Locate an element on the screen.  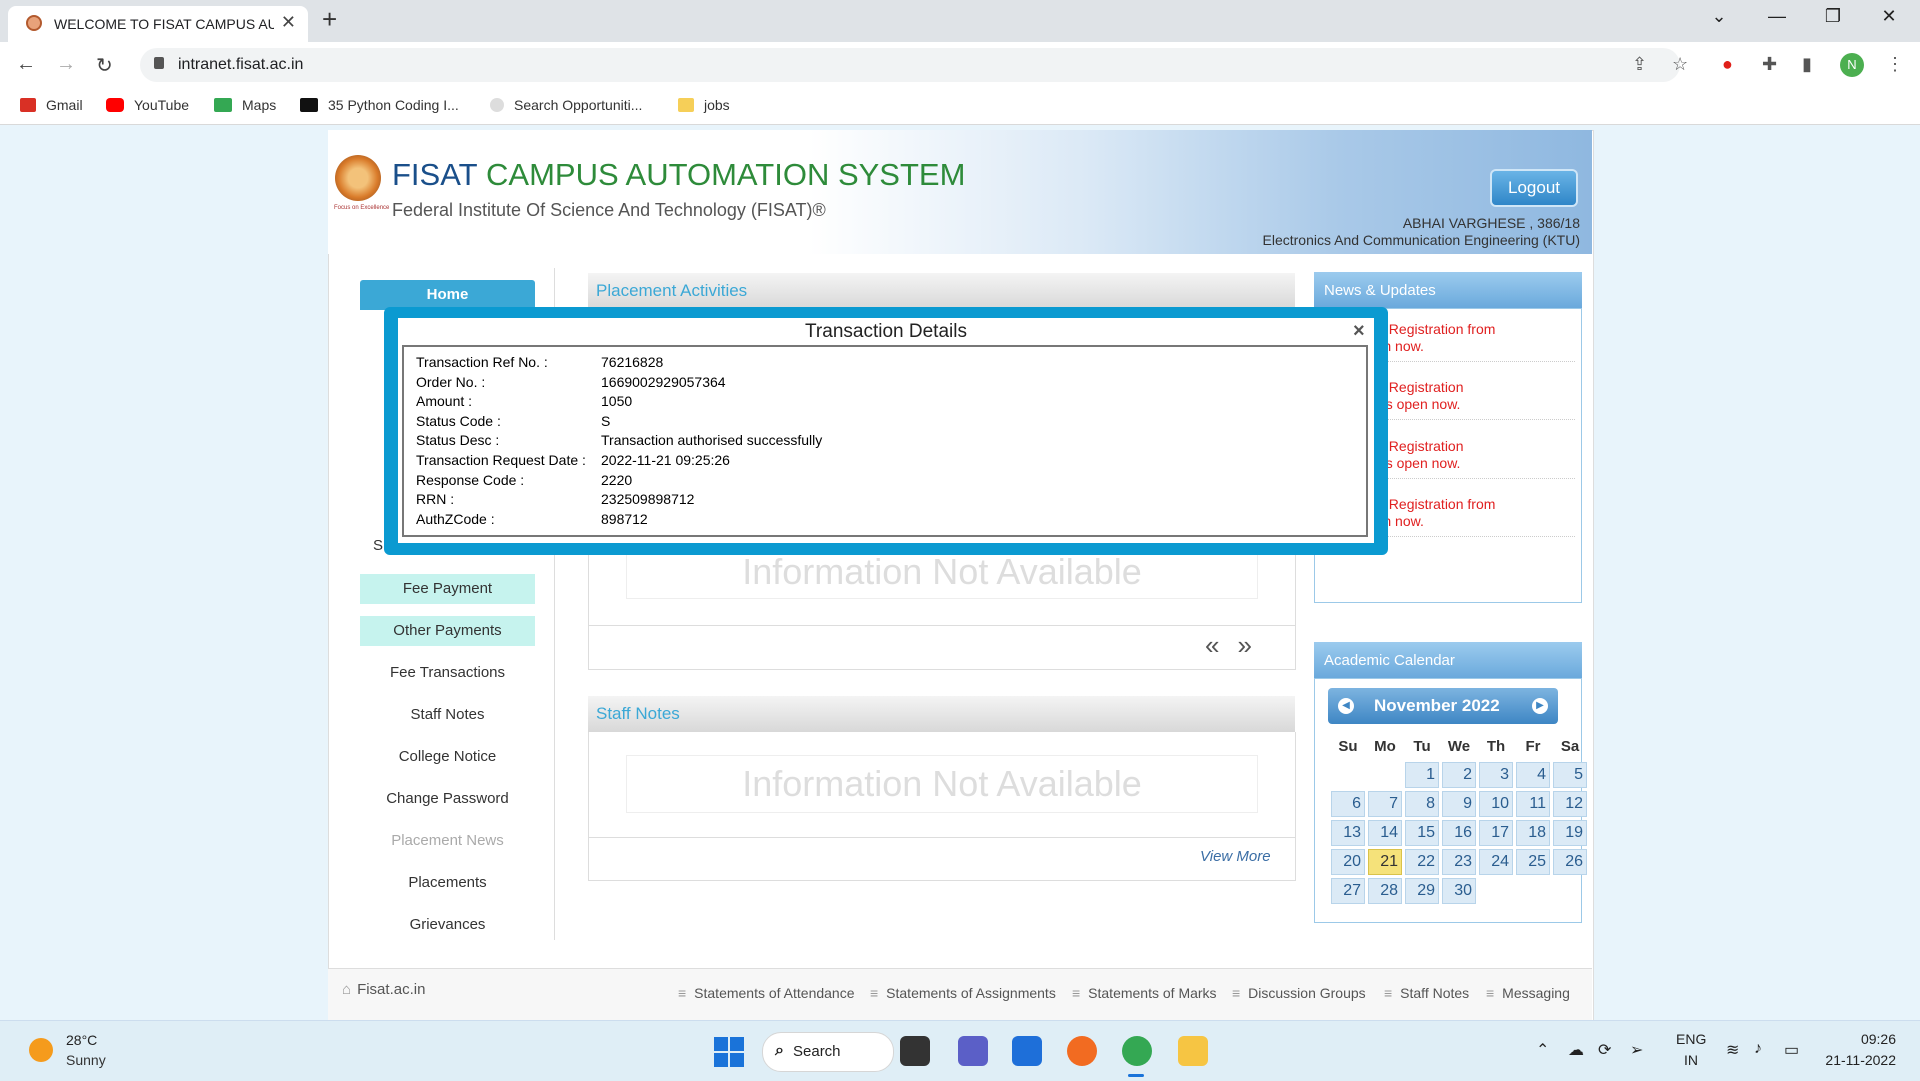
restore-icon: ❐ is located at coordinates (1833, 16).